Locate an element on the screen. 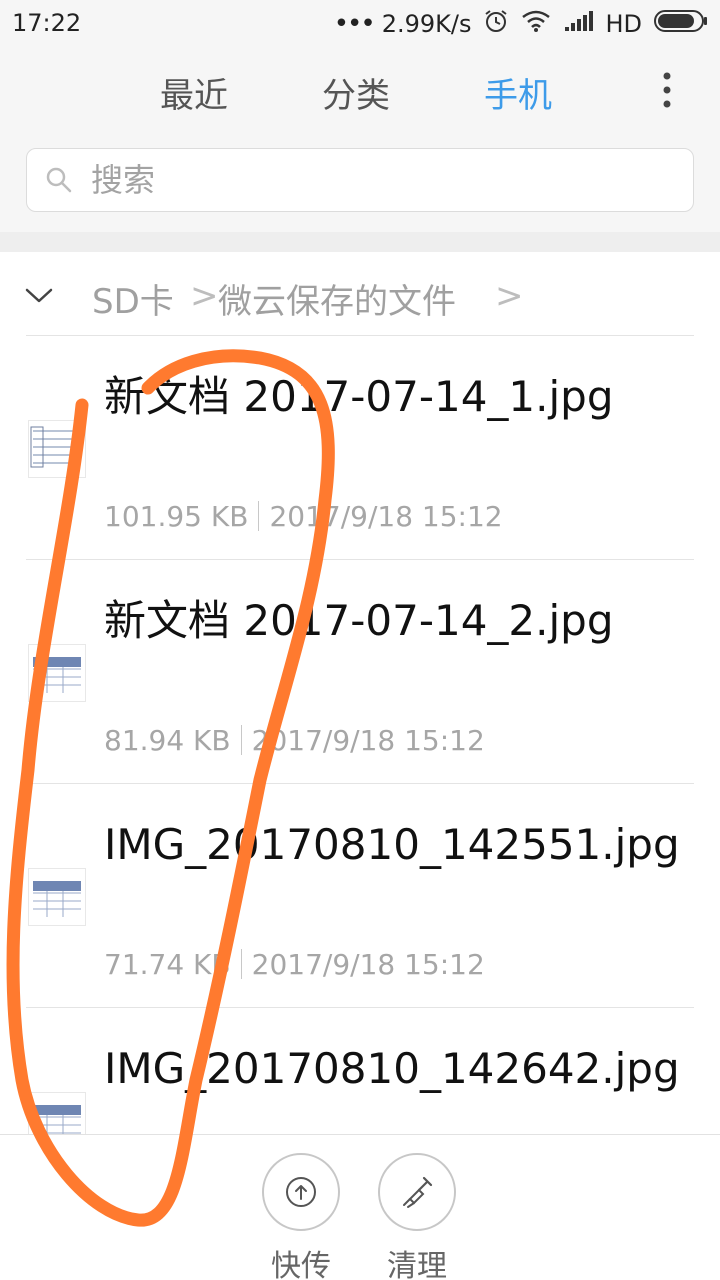 The width and height of the screenshot is (720, 1280). broom-icon is located at coordinates (418, 1192).